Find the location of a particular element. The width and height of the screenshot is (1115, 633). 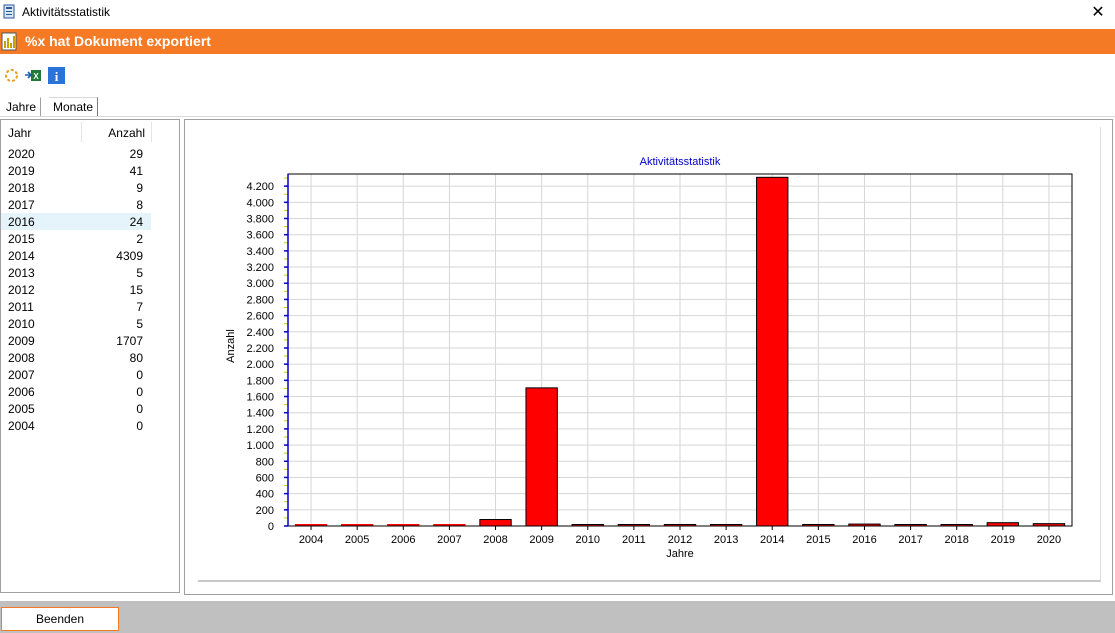

tab-jahre: Jahre is located at coordinates (22, 106).